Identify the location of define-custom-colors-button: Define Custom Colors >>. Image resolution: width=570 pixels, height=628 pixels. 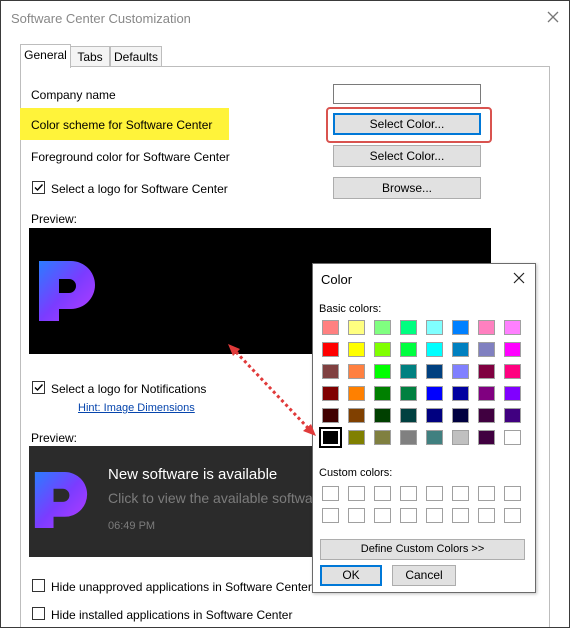
(422, 549).